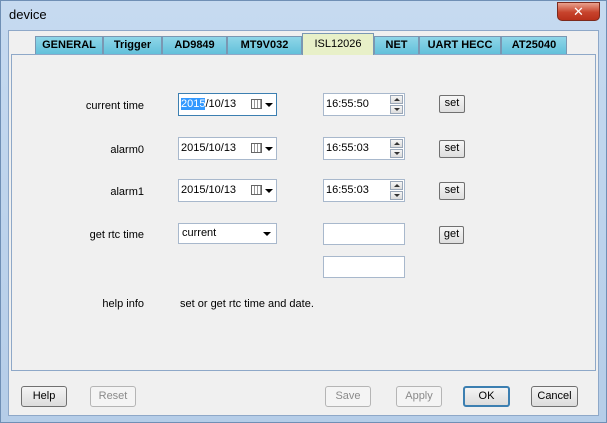 This screenshot has height=423, width=607. I want to click on set-alarm1-button: set, so click(452, 191).